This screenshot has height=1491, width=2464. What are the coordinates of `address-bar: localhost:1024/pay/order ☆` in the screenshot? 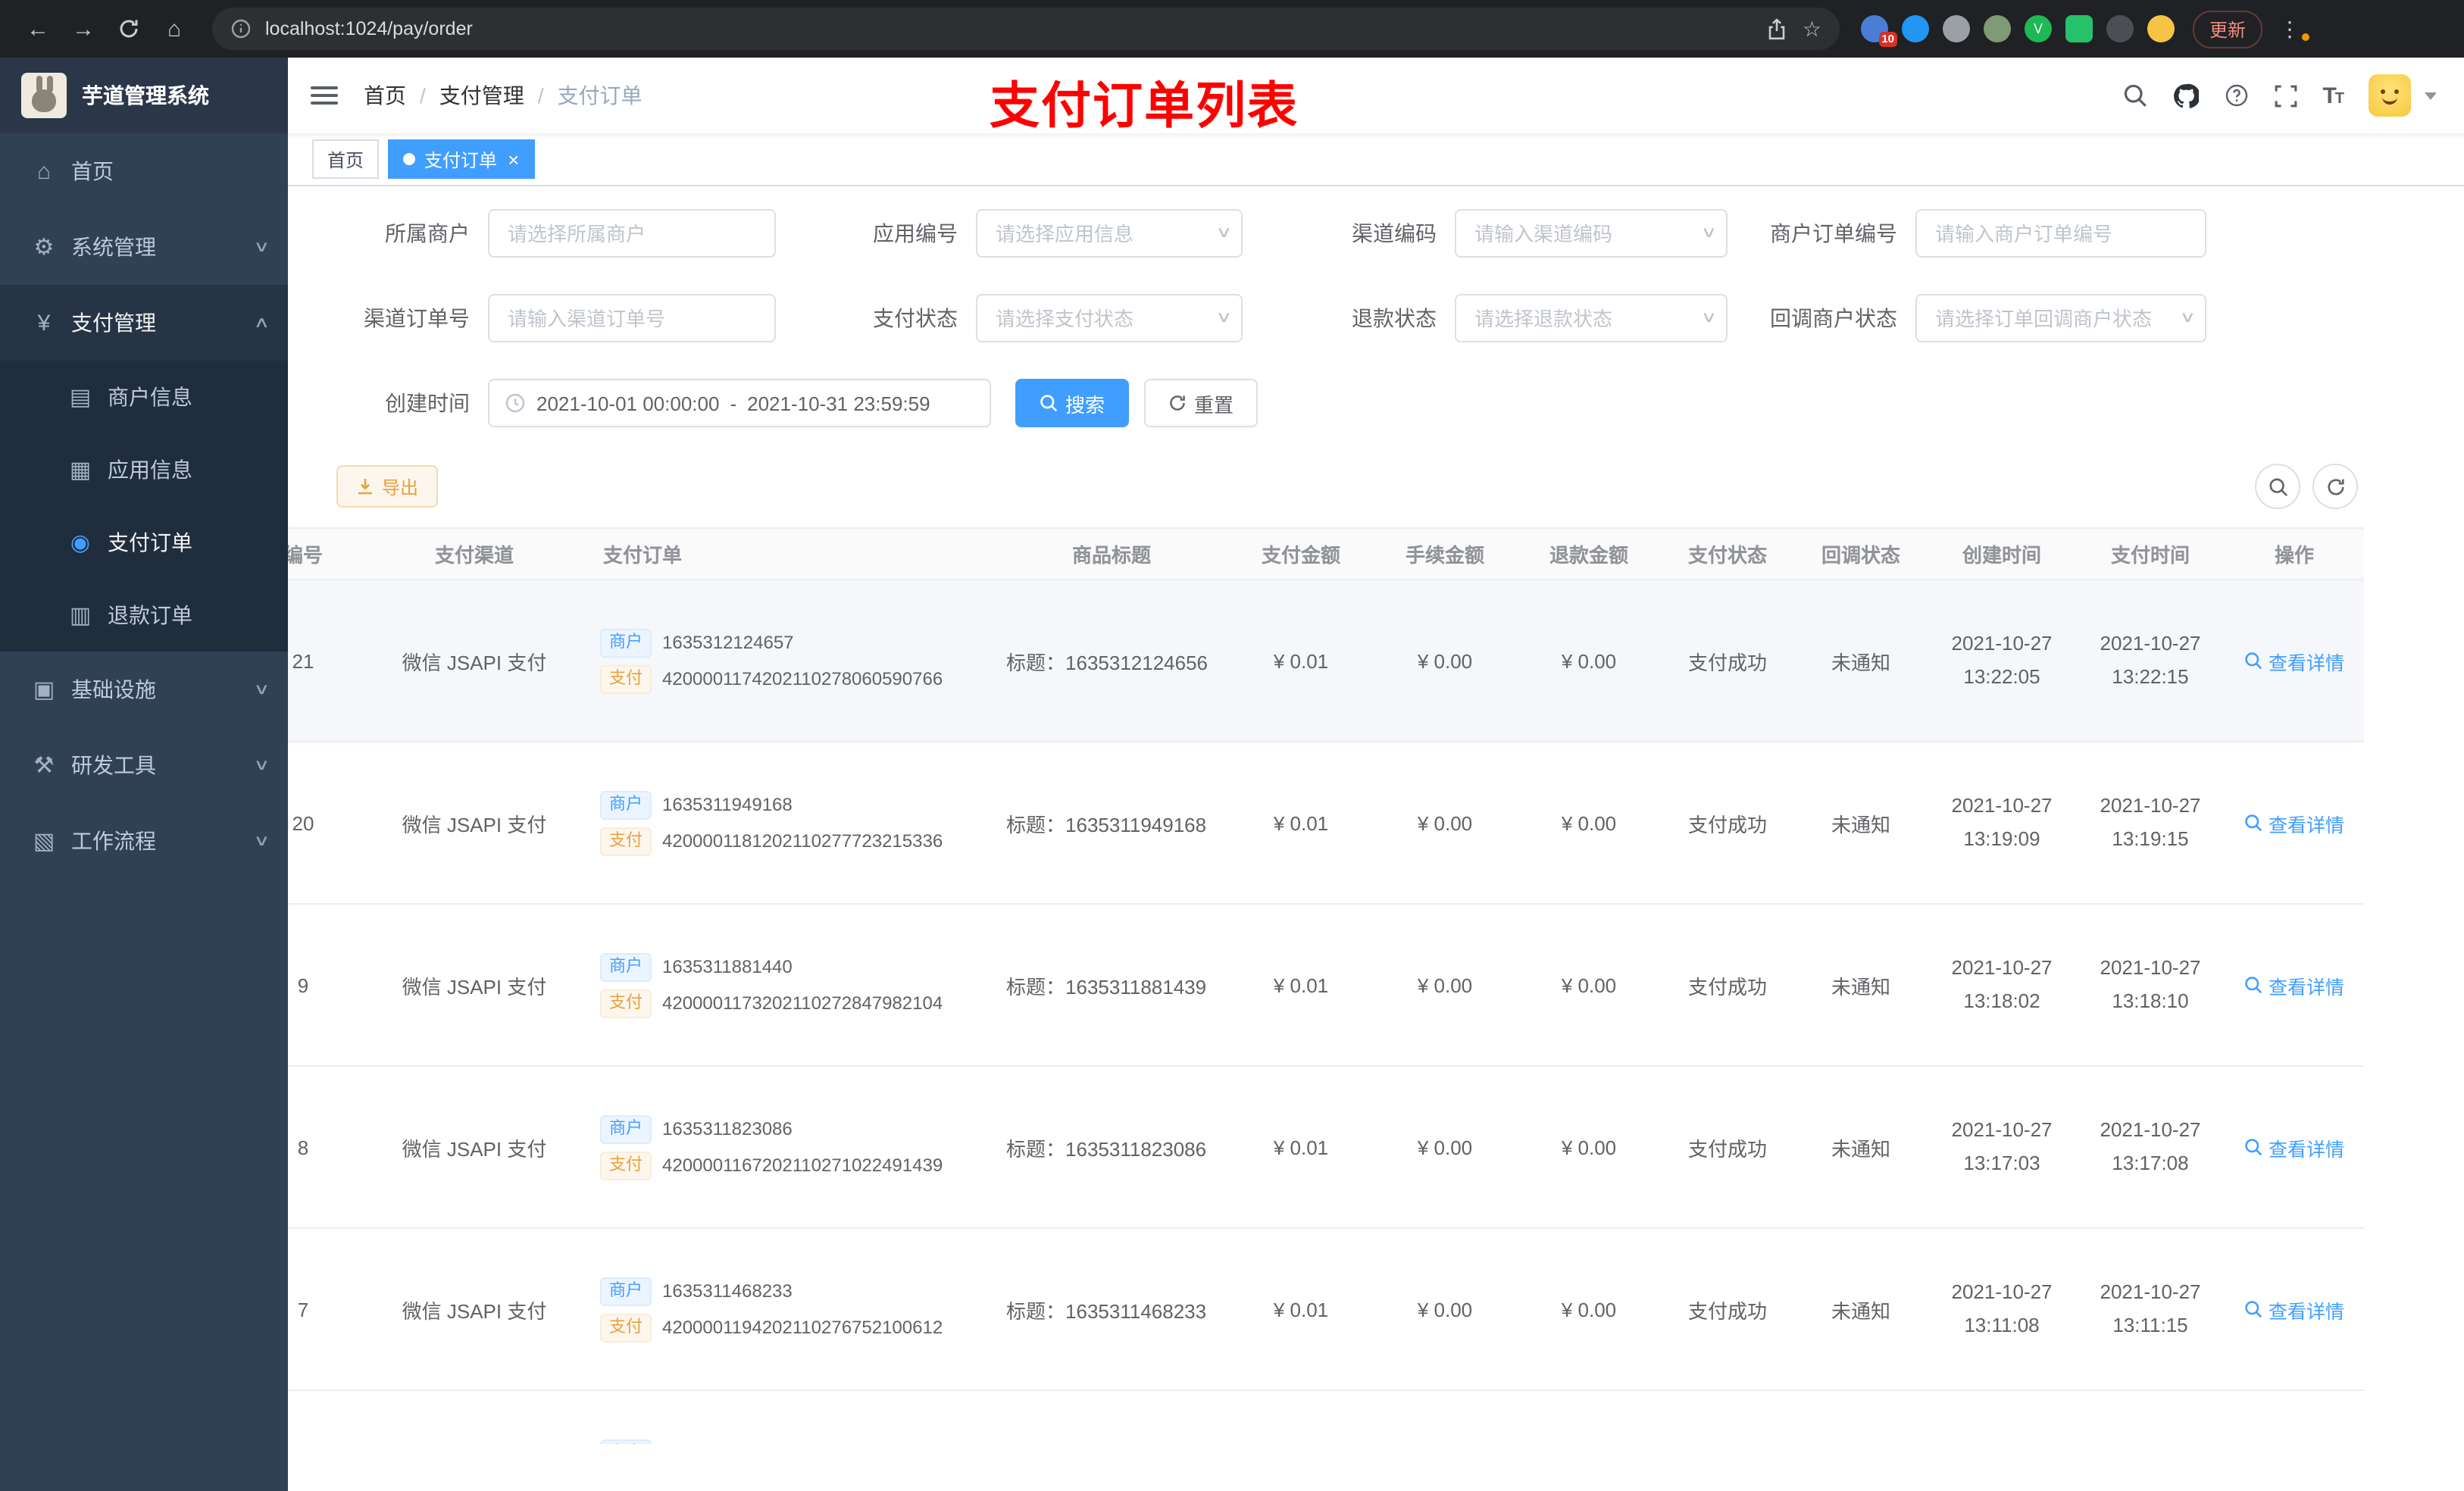 It's located at (1026, 29).